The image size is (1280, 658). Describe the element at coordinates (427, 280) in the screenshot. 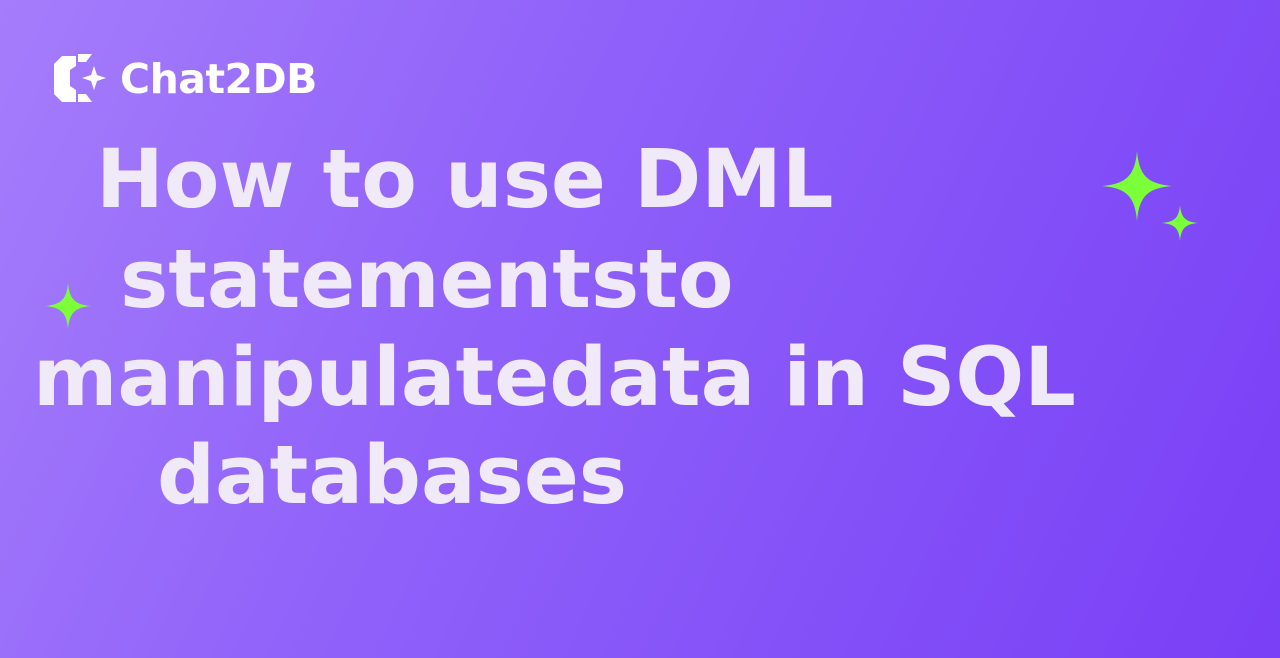

I see `headline-line-2: statementsto` at that location.